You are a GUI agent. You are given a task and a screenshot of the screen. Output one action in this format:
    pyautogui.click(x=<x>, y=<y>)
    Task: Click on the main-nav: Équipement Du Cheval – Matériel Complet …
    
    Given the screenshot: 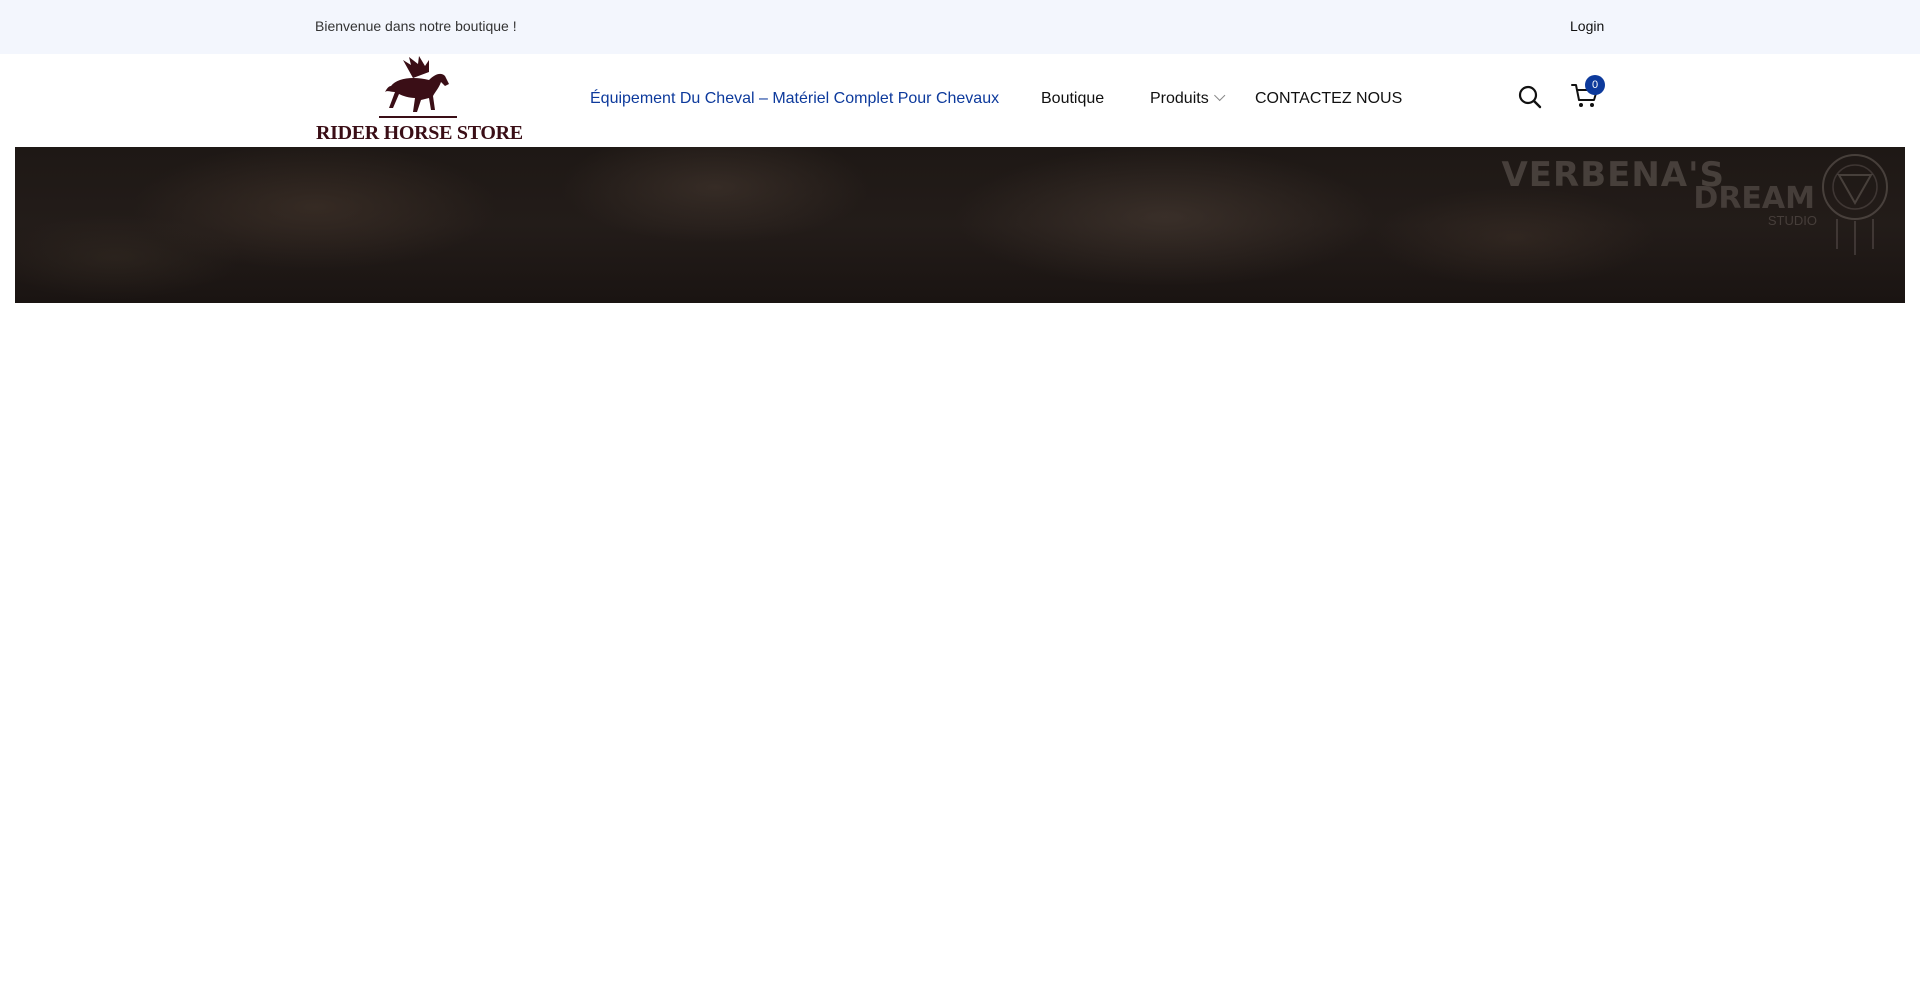 What is the action you would take?
    pyautogui.click(x=960, y=100)
    